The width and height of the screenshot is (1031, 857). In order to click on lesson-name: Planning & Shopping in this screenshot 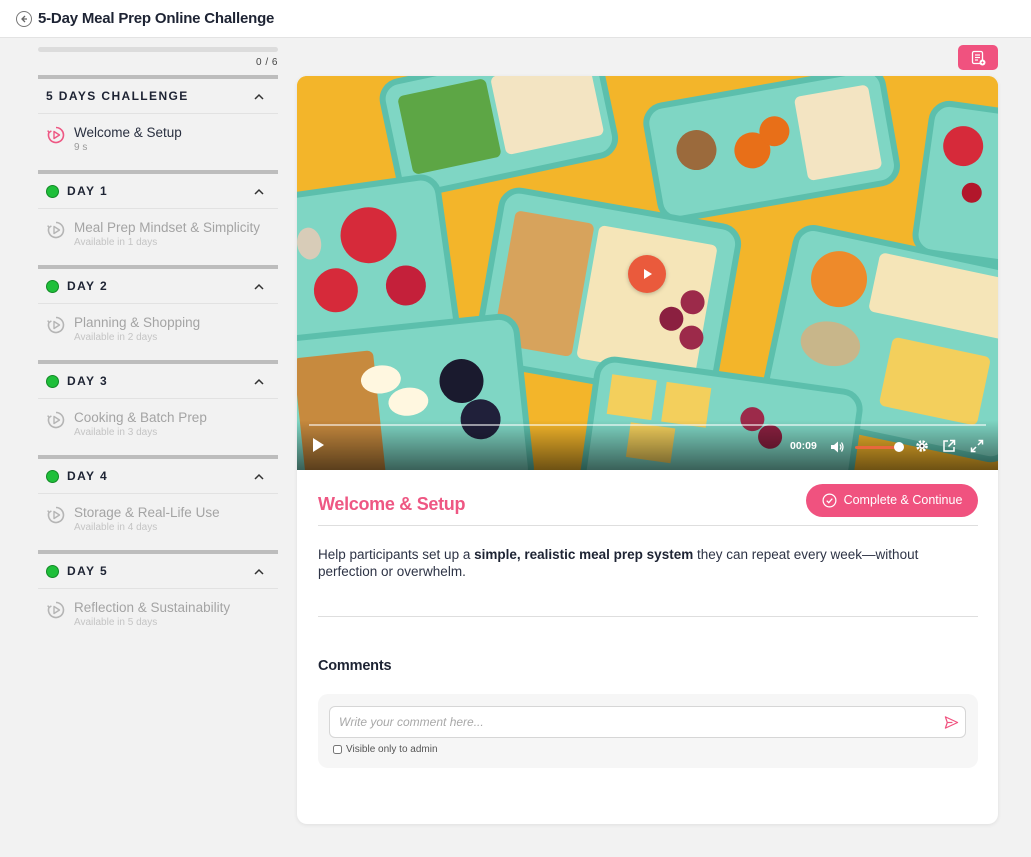, I will do `click(137, 322)`.